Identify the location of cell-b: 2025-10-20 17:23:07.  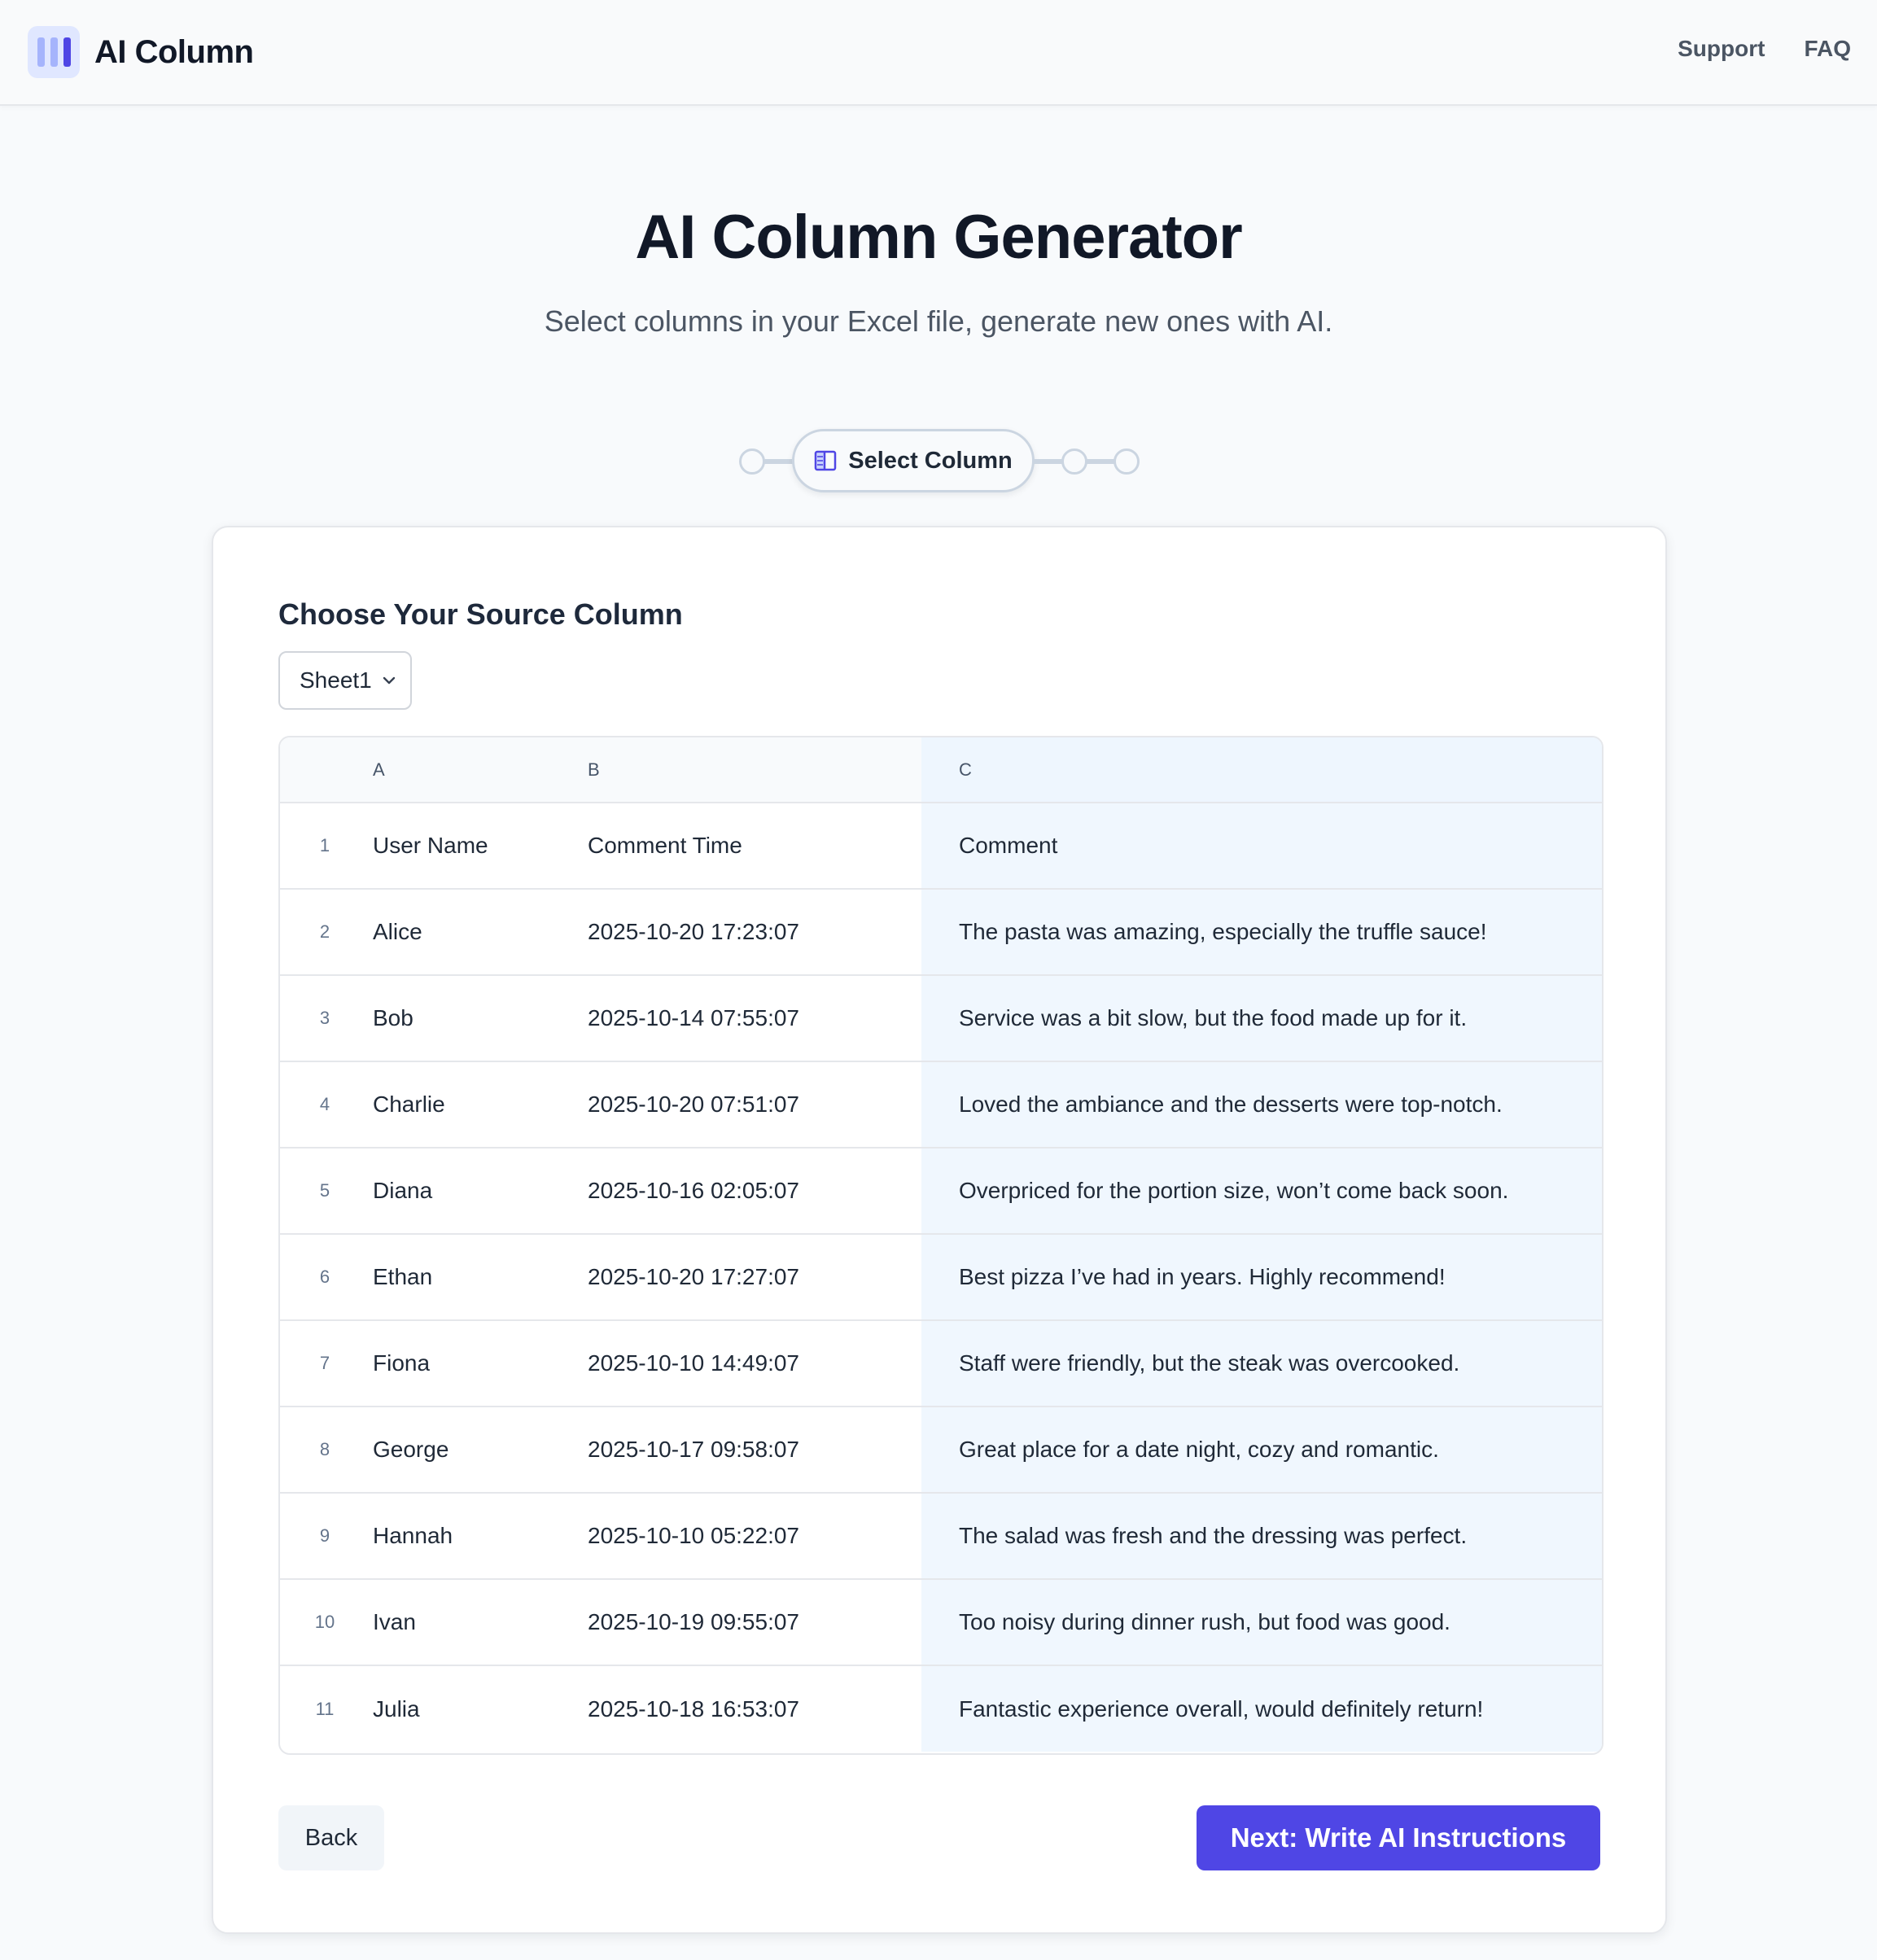
(752, 932).